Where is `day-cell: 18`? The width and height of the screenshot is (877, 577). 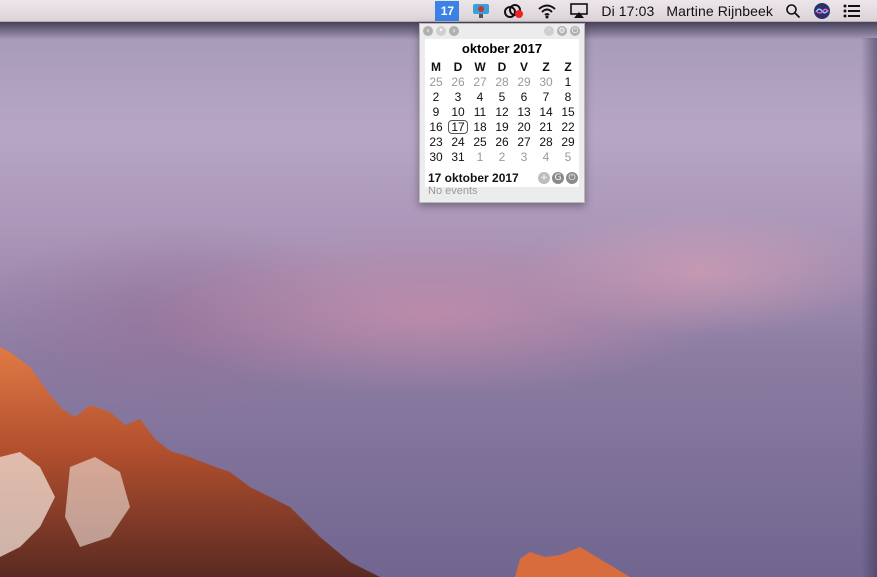
day-cell: 18 is located at coordinates (480, 127).